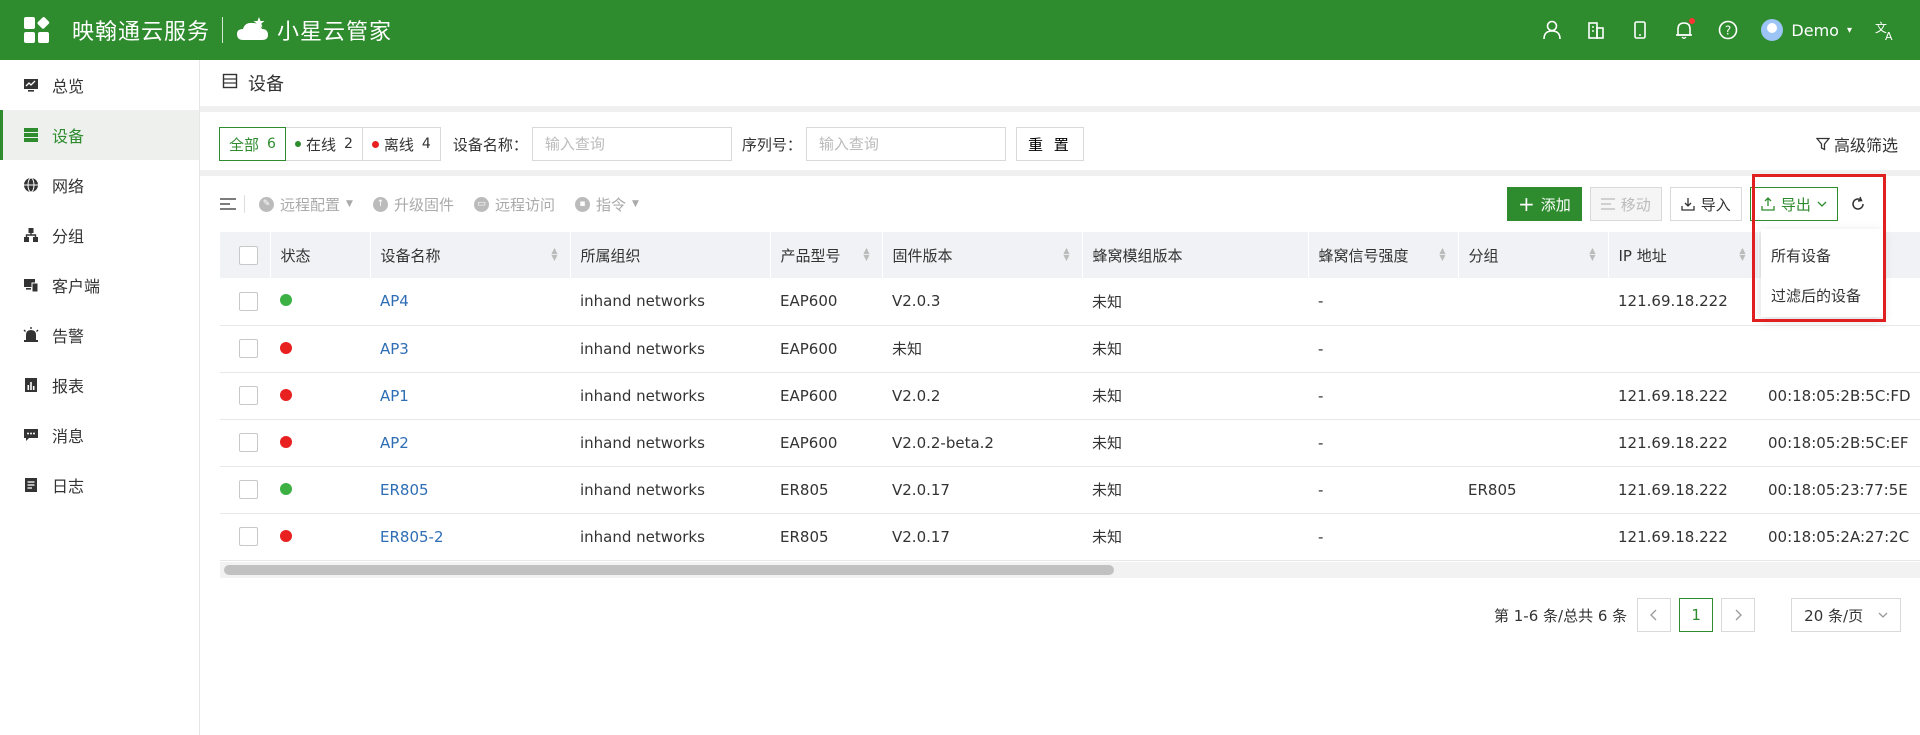 The image size is (1920, 735). What do you see at coordinates (982, 302) in the screenshot?
I see `firmware-cell: V2.0.3` at bounding box center [982, 302].